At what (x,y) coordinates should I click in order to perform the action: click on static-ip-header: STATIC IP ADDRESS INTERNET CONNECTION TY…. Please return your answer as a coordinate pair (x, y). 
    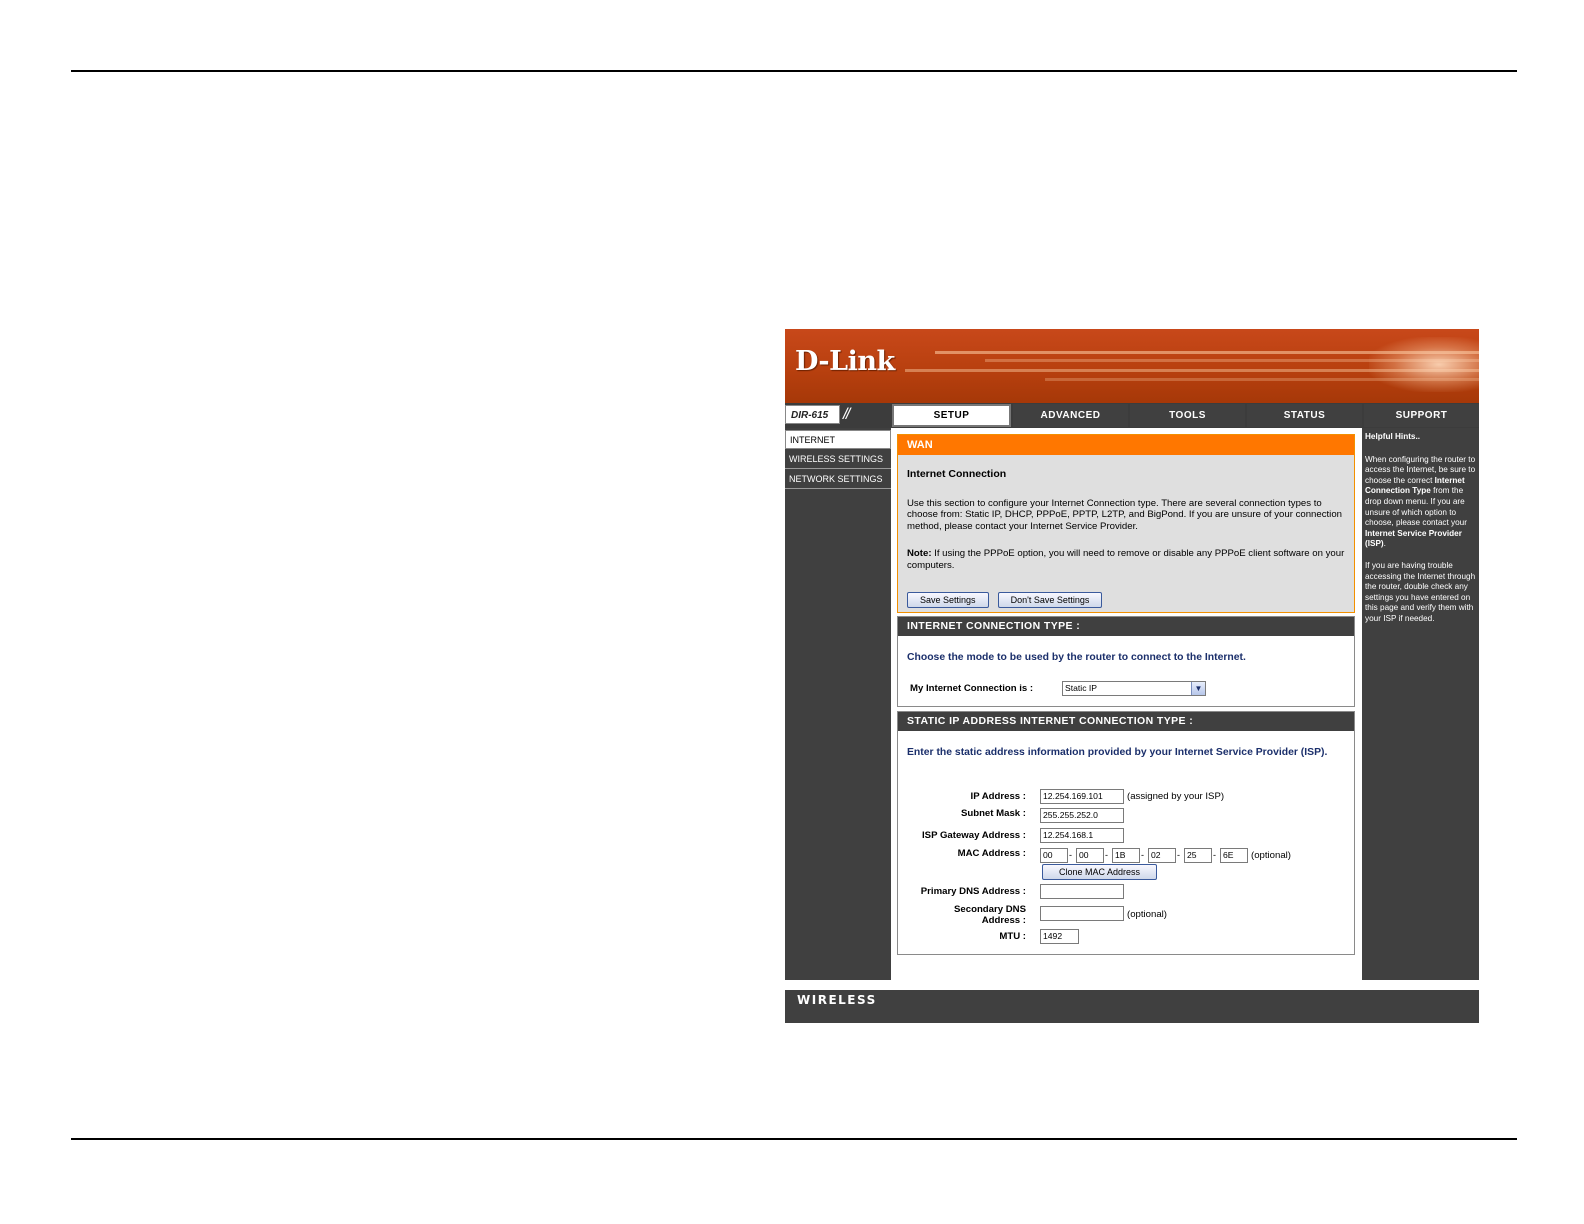
    Looking at the image, I should click on (1126, 721).